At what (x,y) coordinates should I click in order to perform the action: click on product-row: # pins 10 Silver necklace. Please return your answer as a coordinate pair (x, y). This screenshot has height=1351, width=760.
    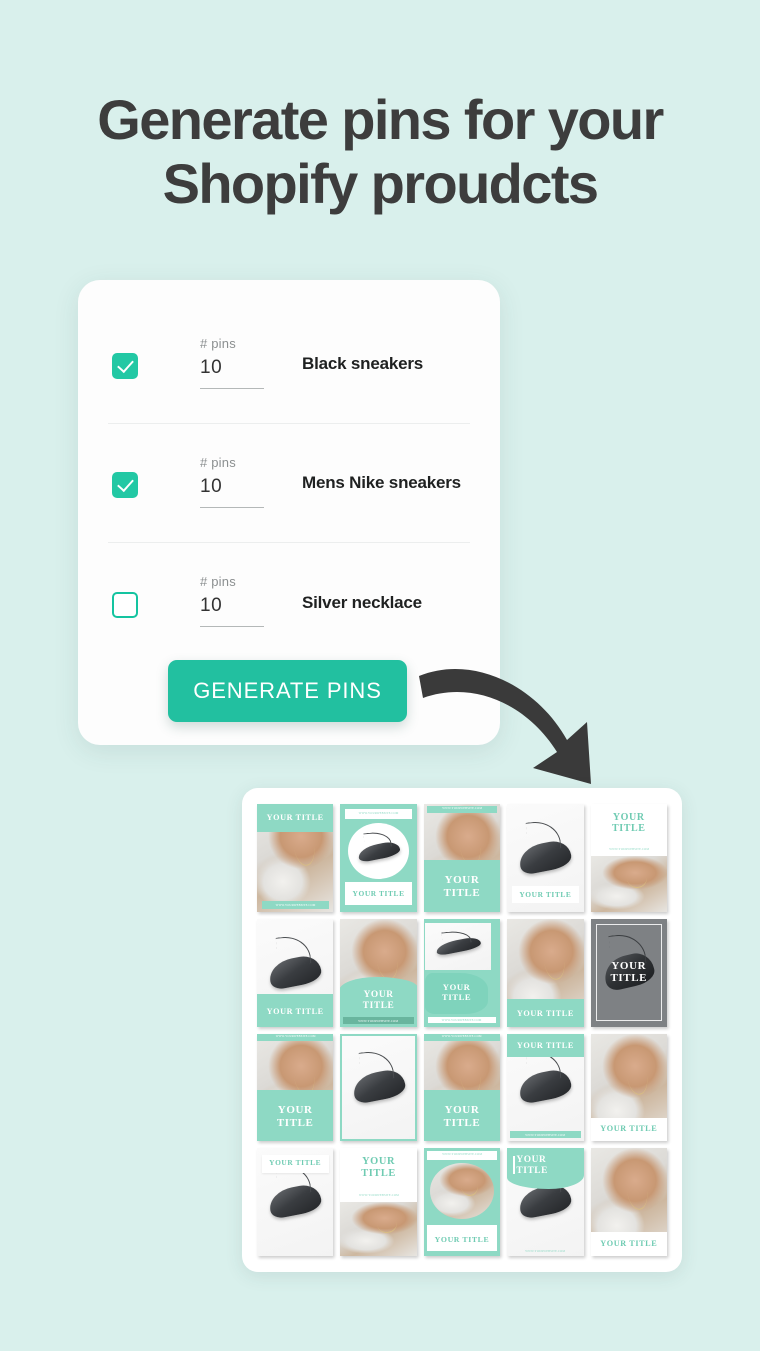
    Looking at the image, I should click on (289, 602).